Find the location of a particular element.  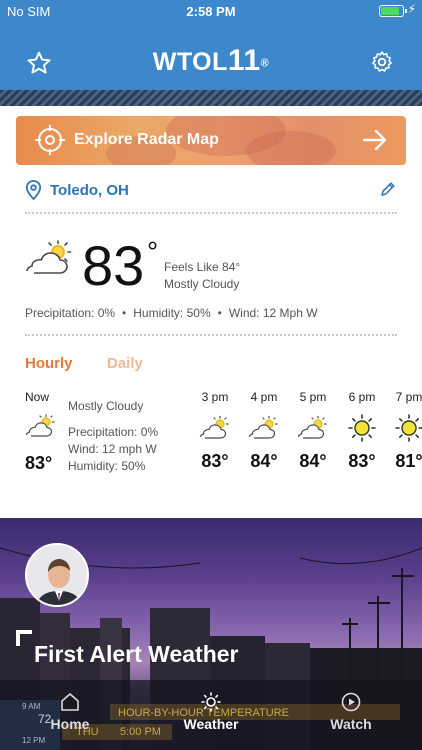

status-bar: No SIM 2:58 PM ⚡ is located at coordinates (211, 11).